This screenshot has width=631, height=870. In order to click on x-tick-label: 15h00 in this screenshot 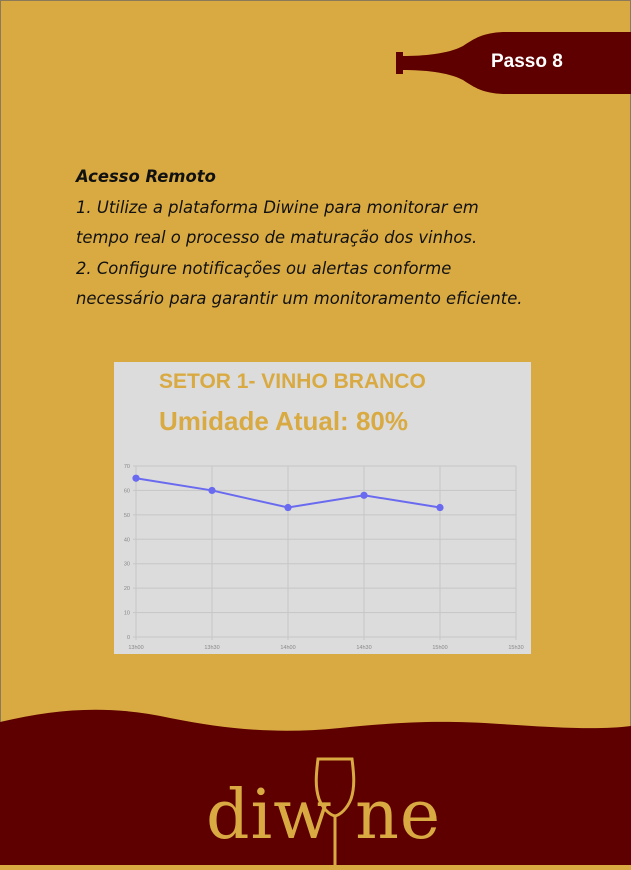, I will do `click(439, 648)`.